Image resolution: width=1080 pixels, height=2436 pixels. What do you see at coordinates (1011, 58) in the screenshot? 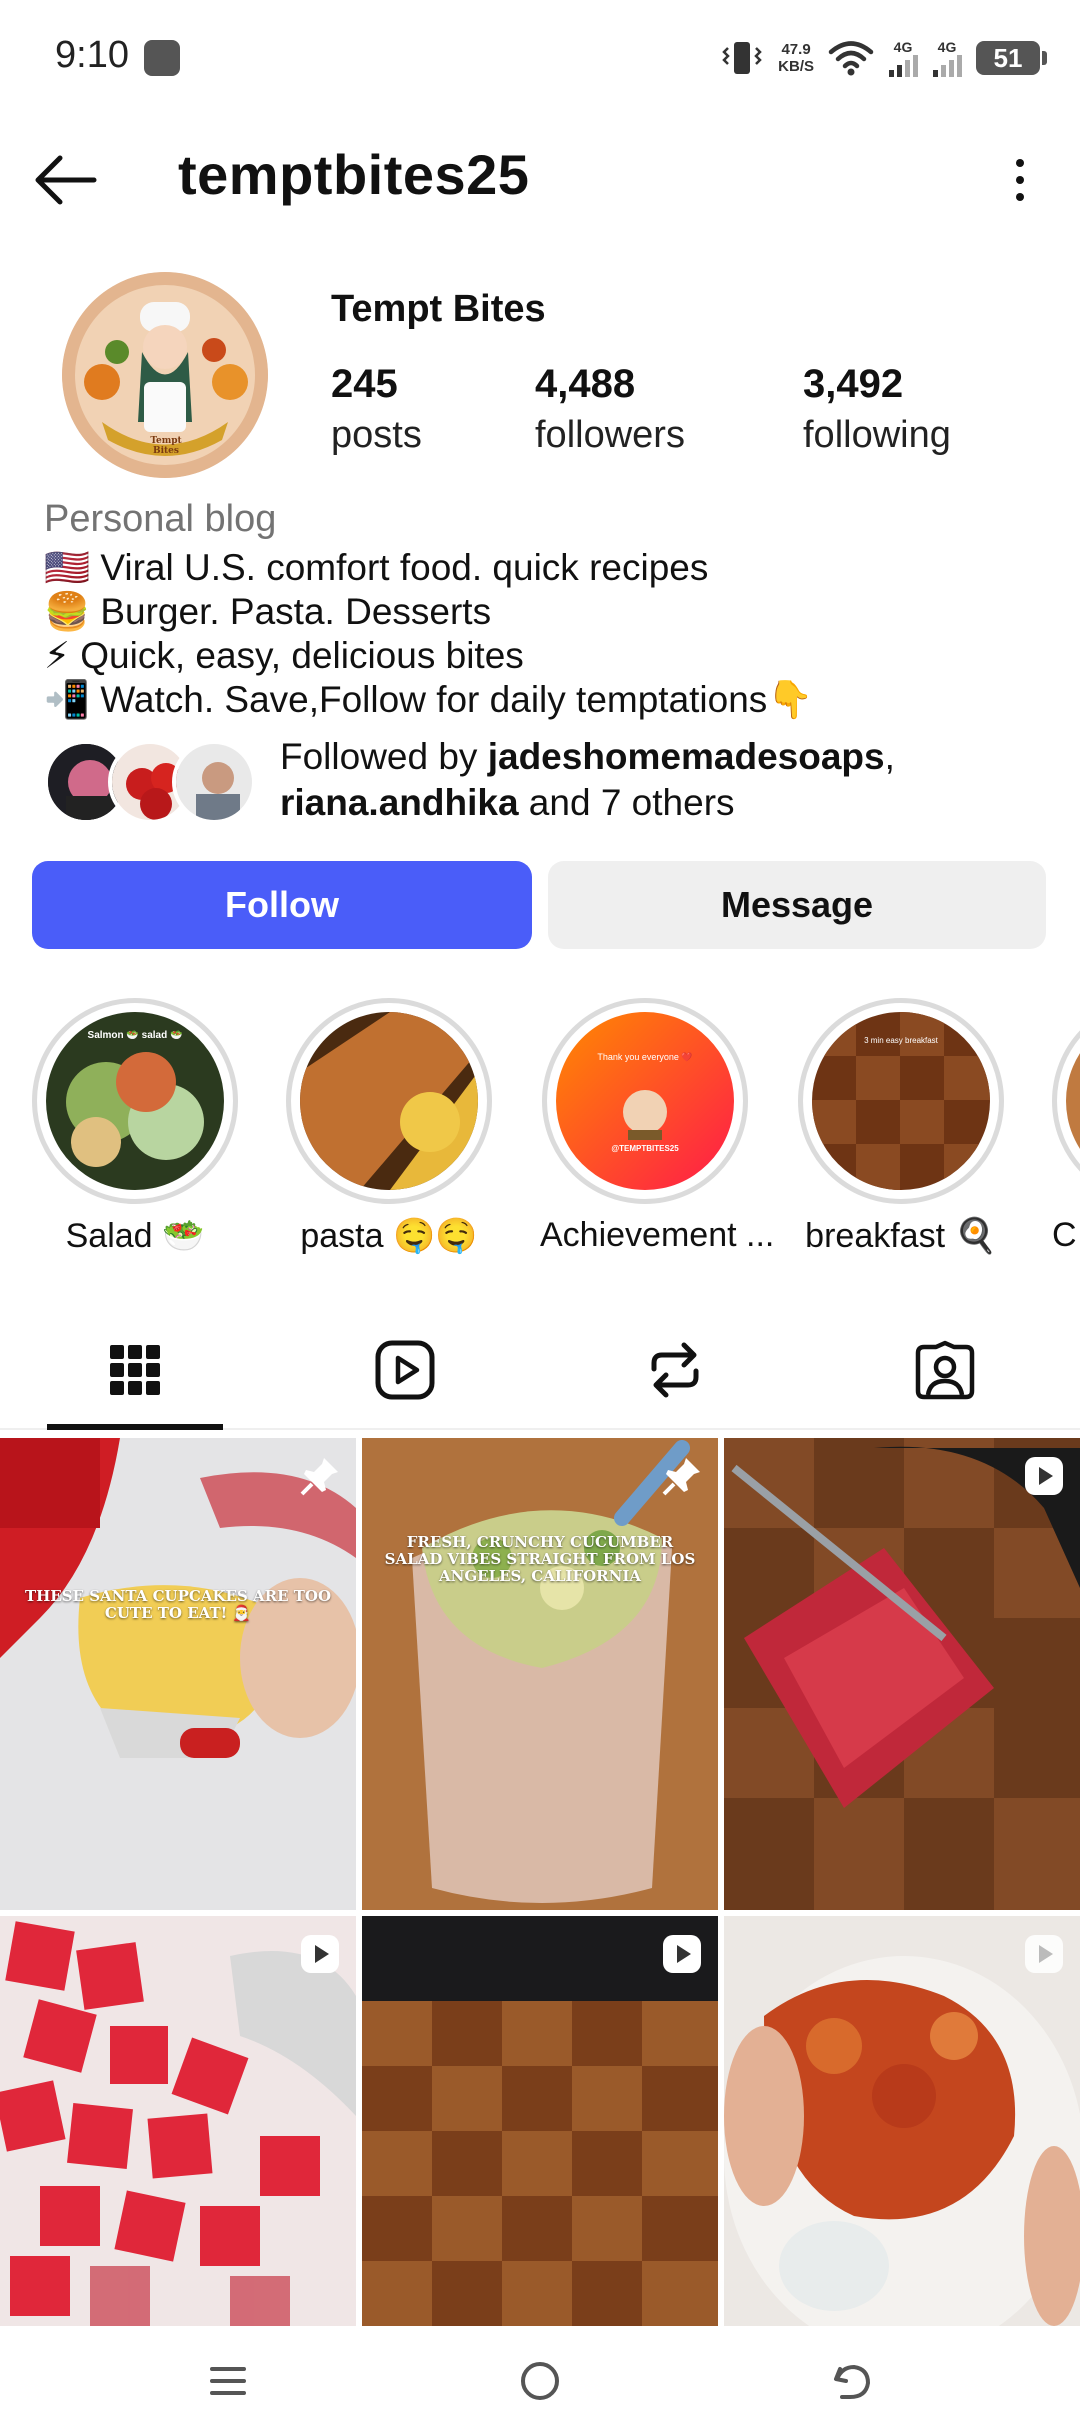
I see `battery-icon: 51` at bounding box center [1011, 58].